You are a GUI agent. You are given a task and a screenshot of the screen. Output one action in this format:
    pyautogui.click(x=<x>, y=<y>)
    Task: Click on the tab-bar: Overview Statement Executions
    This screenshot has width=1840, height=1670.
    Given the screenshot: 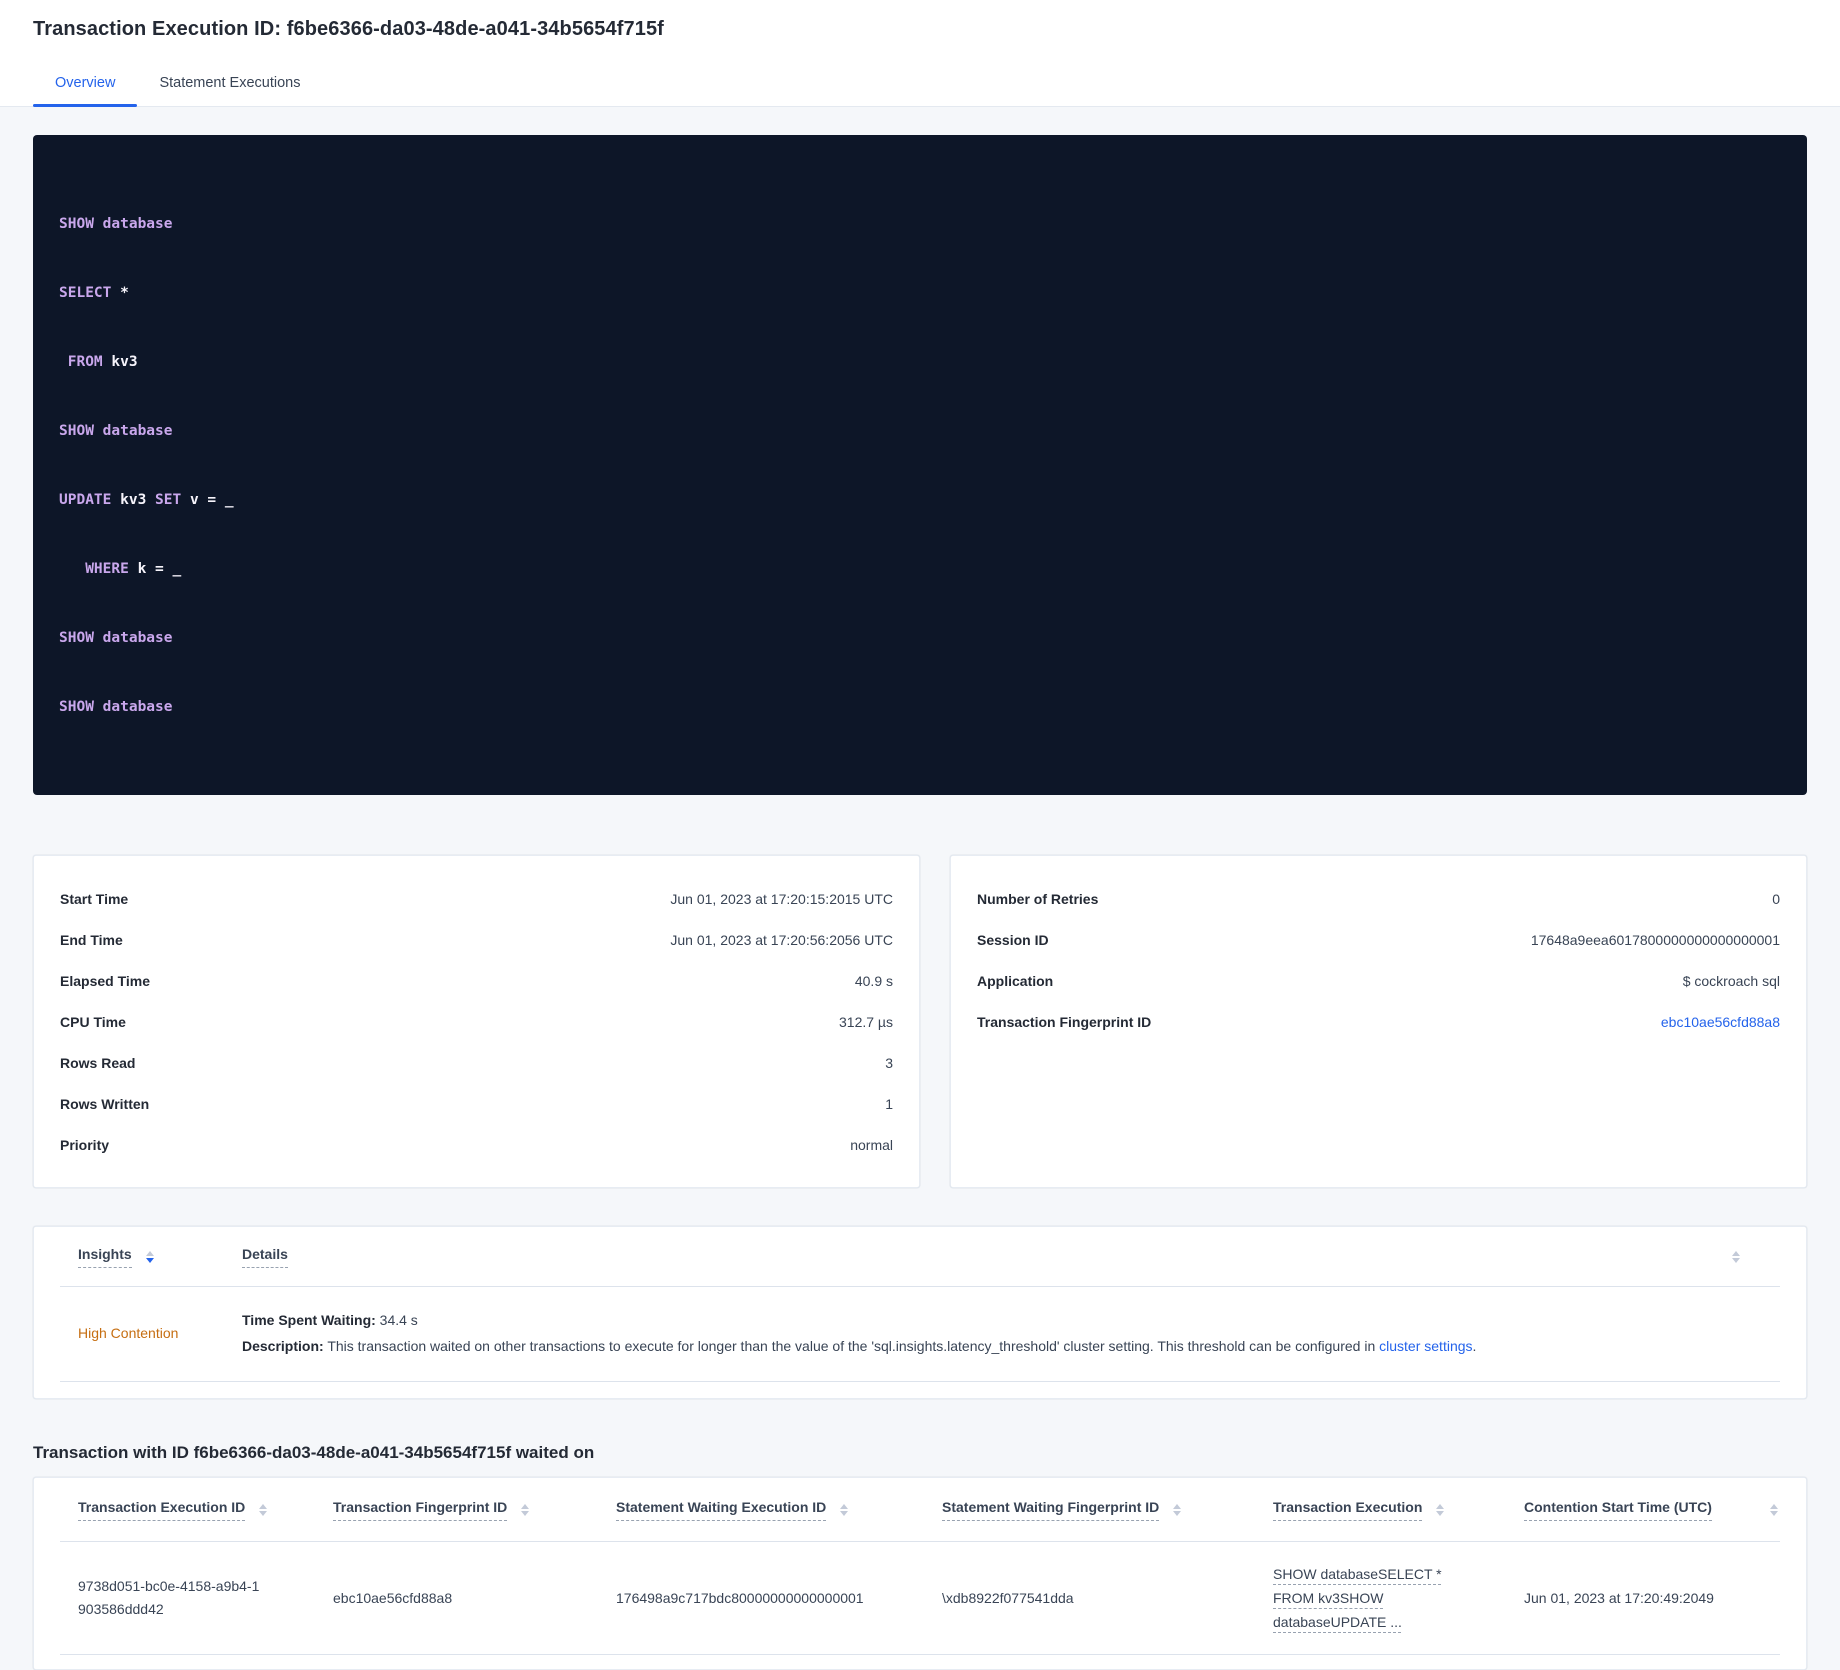 What is the action you would take?
    pyautogui.click(x=920, y=86)
    